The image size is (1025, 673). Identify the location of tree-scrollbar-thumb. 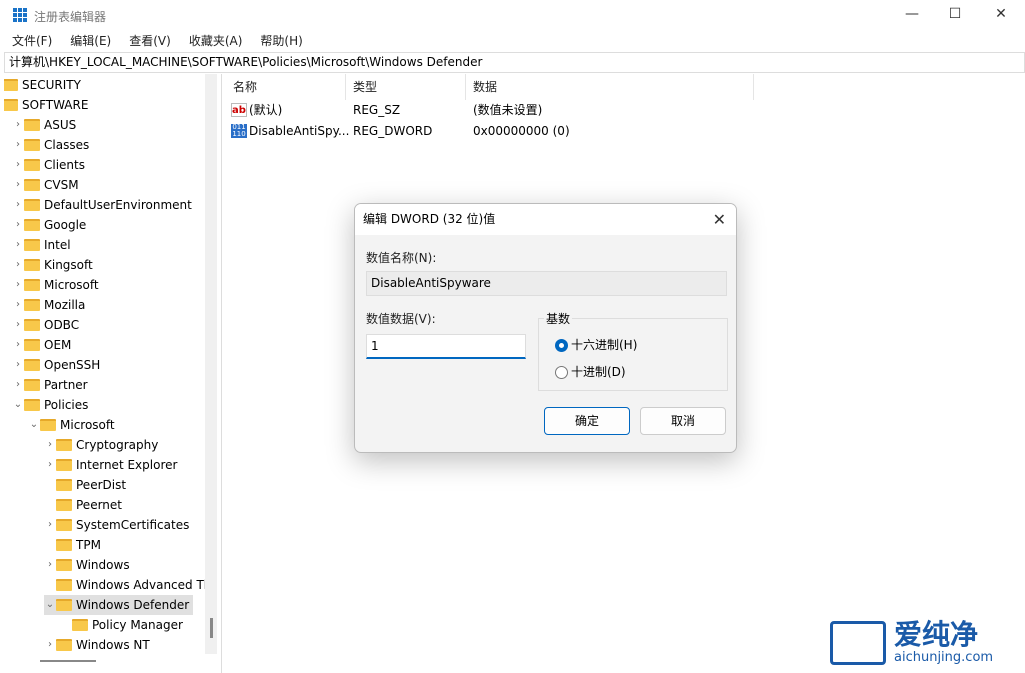
(211, 628).